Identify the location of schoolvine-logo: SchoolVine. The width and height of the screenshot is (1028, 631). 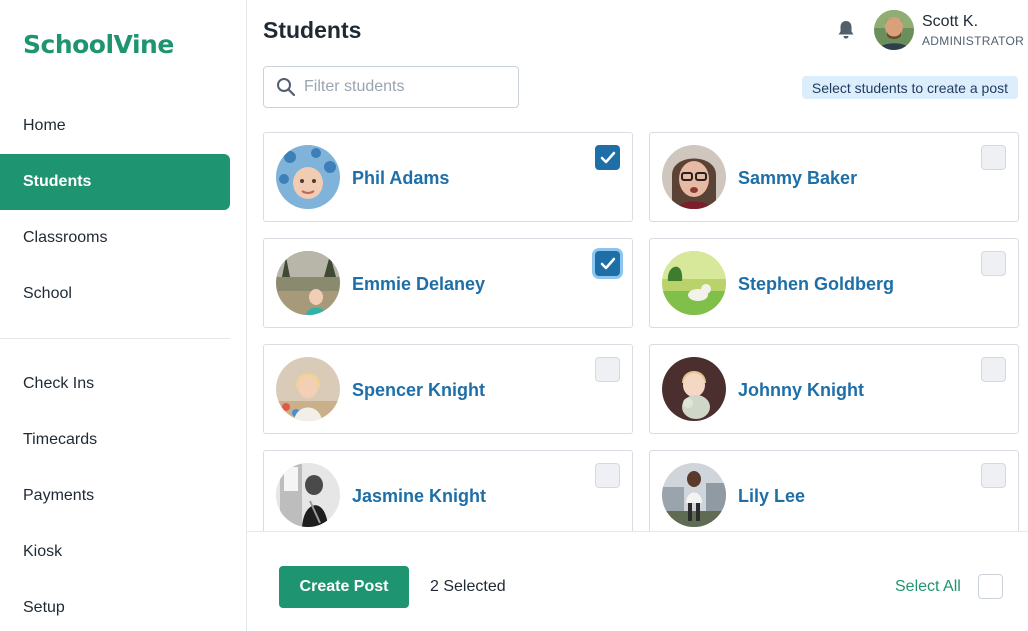
(98, 44).